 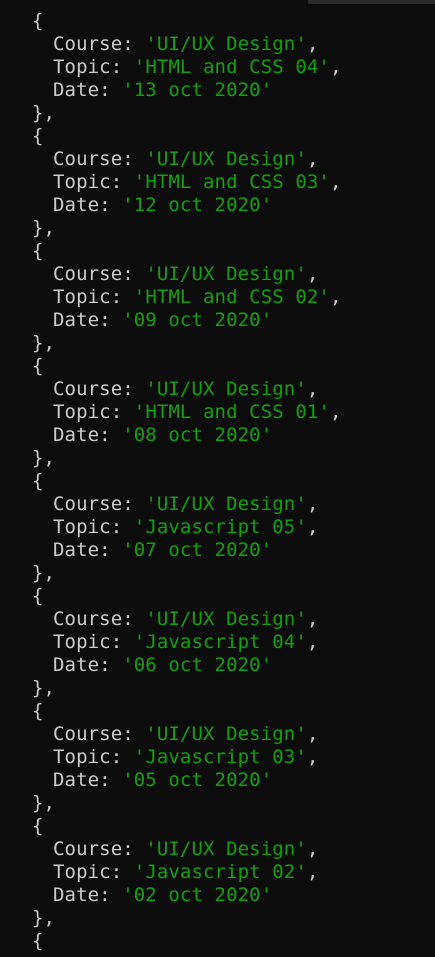 What do you see at coordinates (217, 872) in the screenshot?
I see `topic-line: Topic: 'Javascript 02',` at bounding box center [217, 872].